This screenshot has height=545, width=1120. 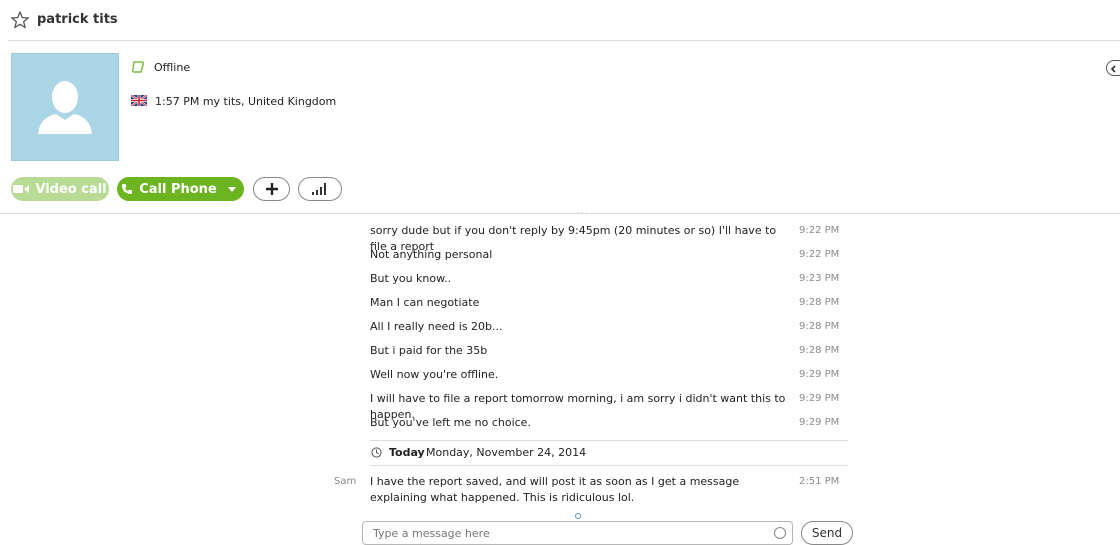 I want to click on favorite-star-icon, so click(x=20, y=20).